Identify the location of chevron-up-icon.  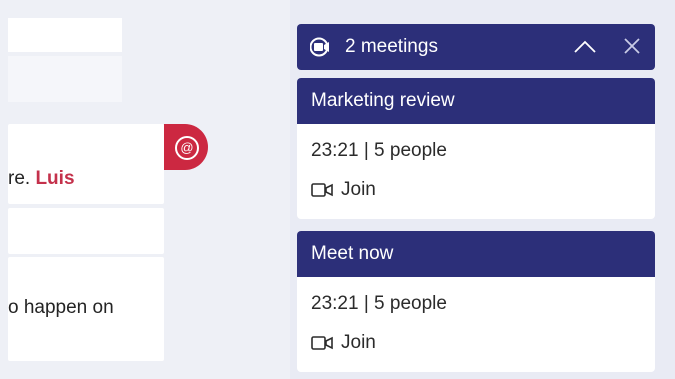
(585, 47).